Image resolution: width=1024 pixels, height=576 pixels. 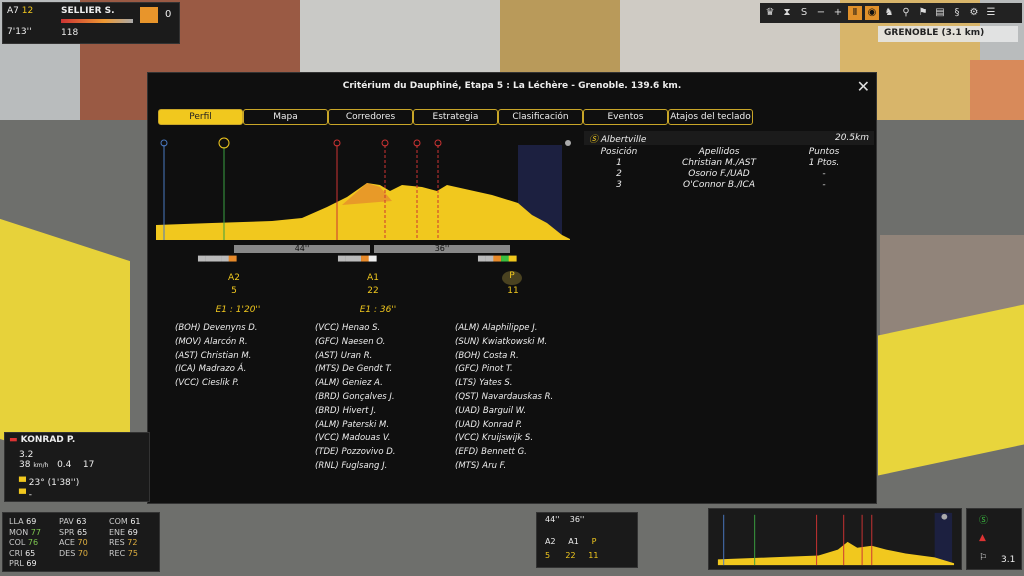 What do you see at coordinates (302, 249) in the screenshot?
I see `gap-bar-1: 44''` at bounding box center [302, 249].